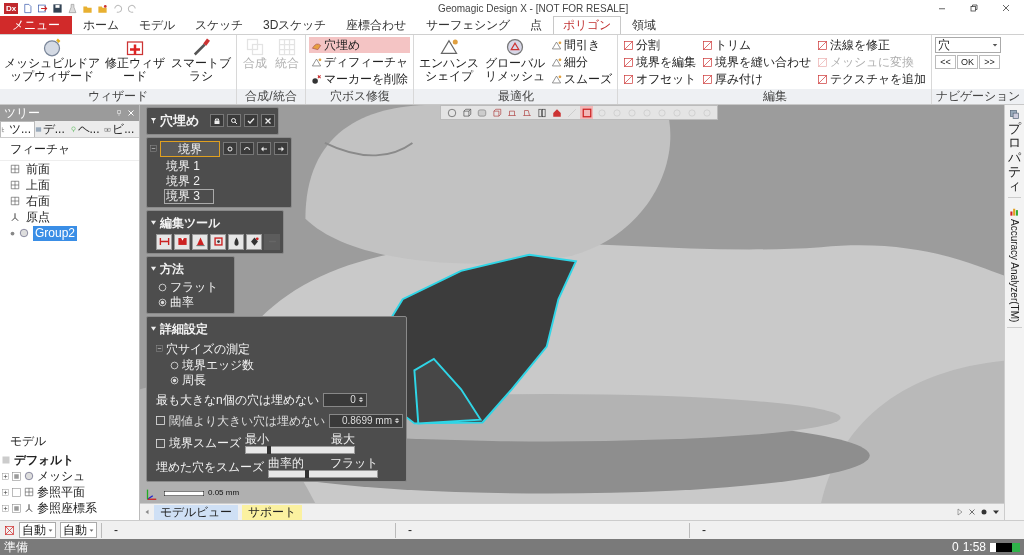 The width and height of the screenshot is (1024, 555). What do you see at coordinates (189, 166) in the screenshot?
I see `list-item: 境界 1` at bounding box center [189, 166].